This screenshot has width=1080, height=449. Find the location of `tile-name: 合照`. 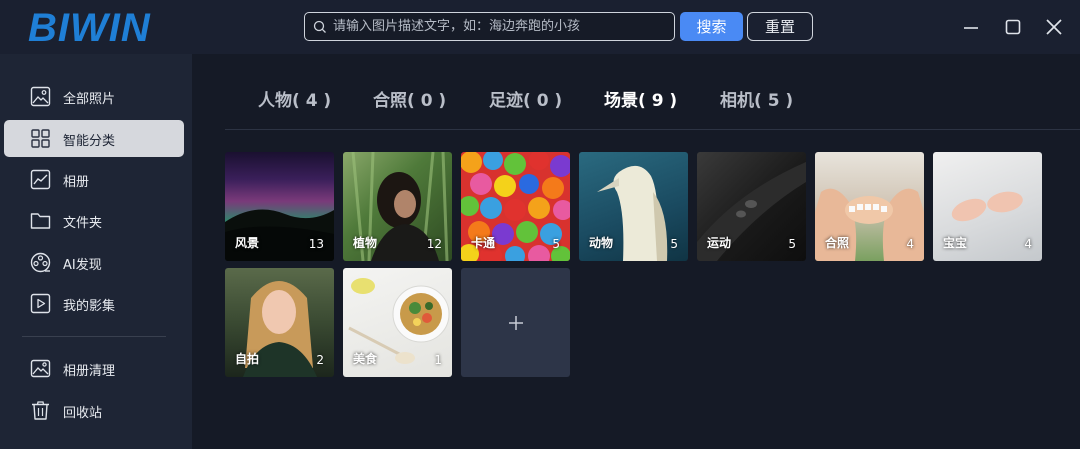

tile-name: 合照 is located at coordinates (837, 243).